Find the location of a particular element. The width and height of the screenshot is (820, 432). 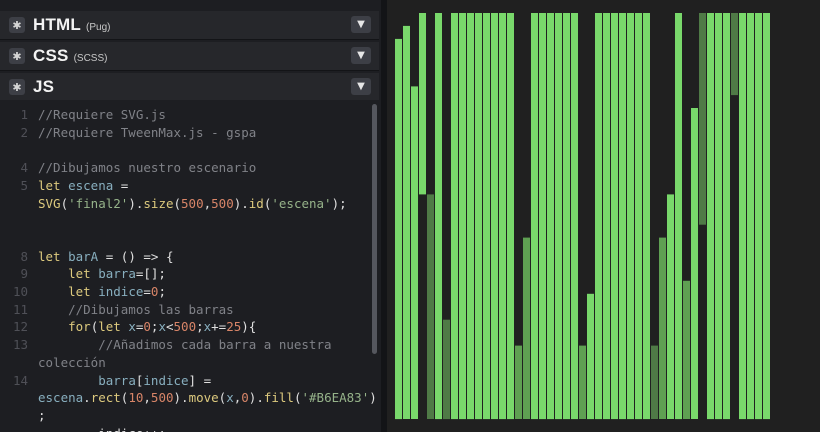

code-token: 'escena' is located at coordinates (301, 203).